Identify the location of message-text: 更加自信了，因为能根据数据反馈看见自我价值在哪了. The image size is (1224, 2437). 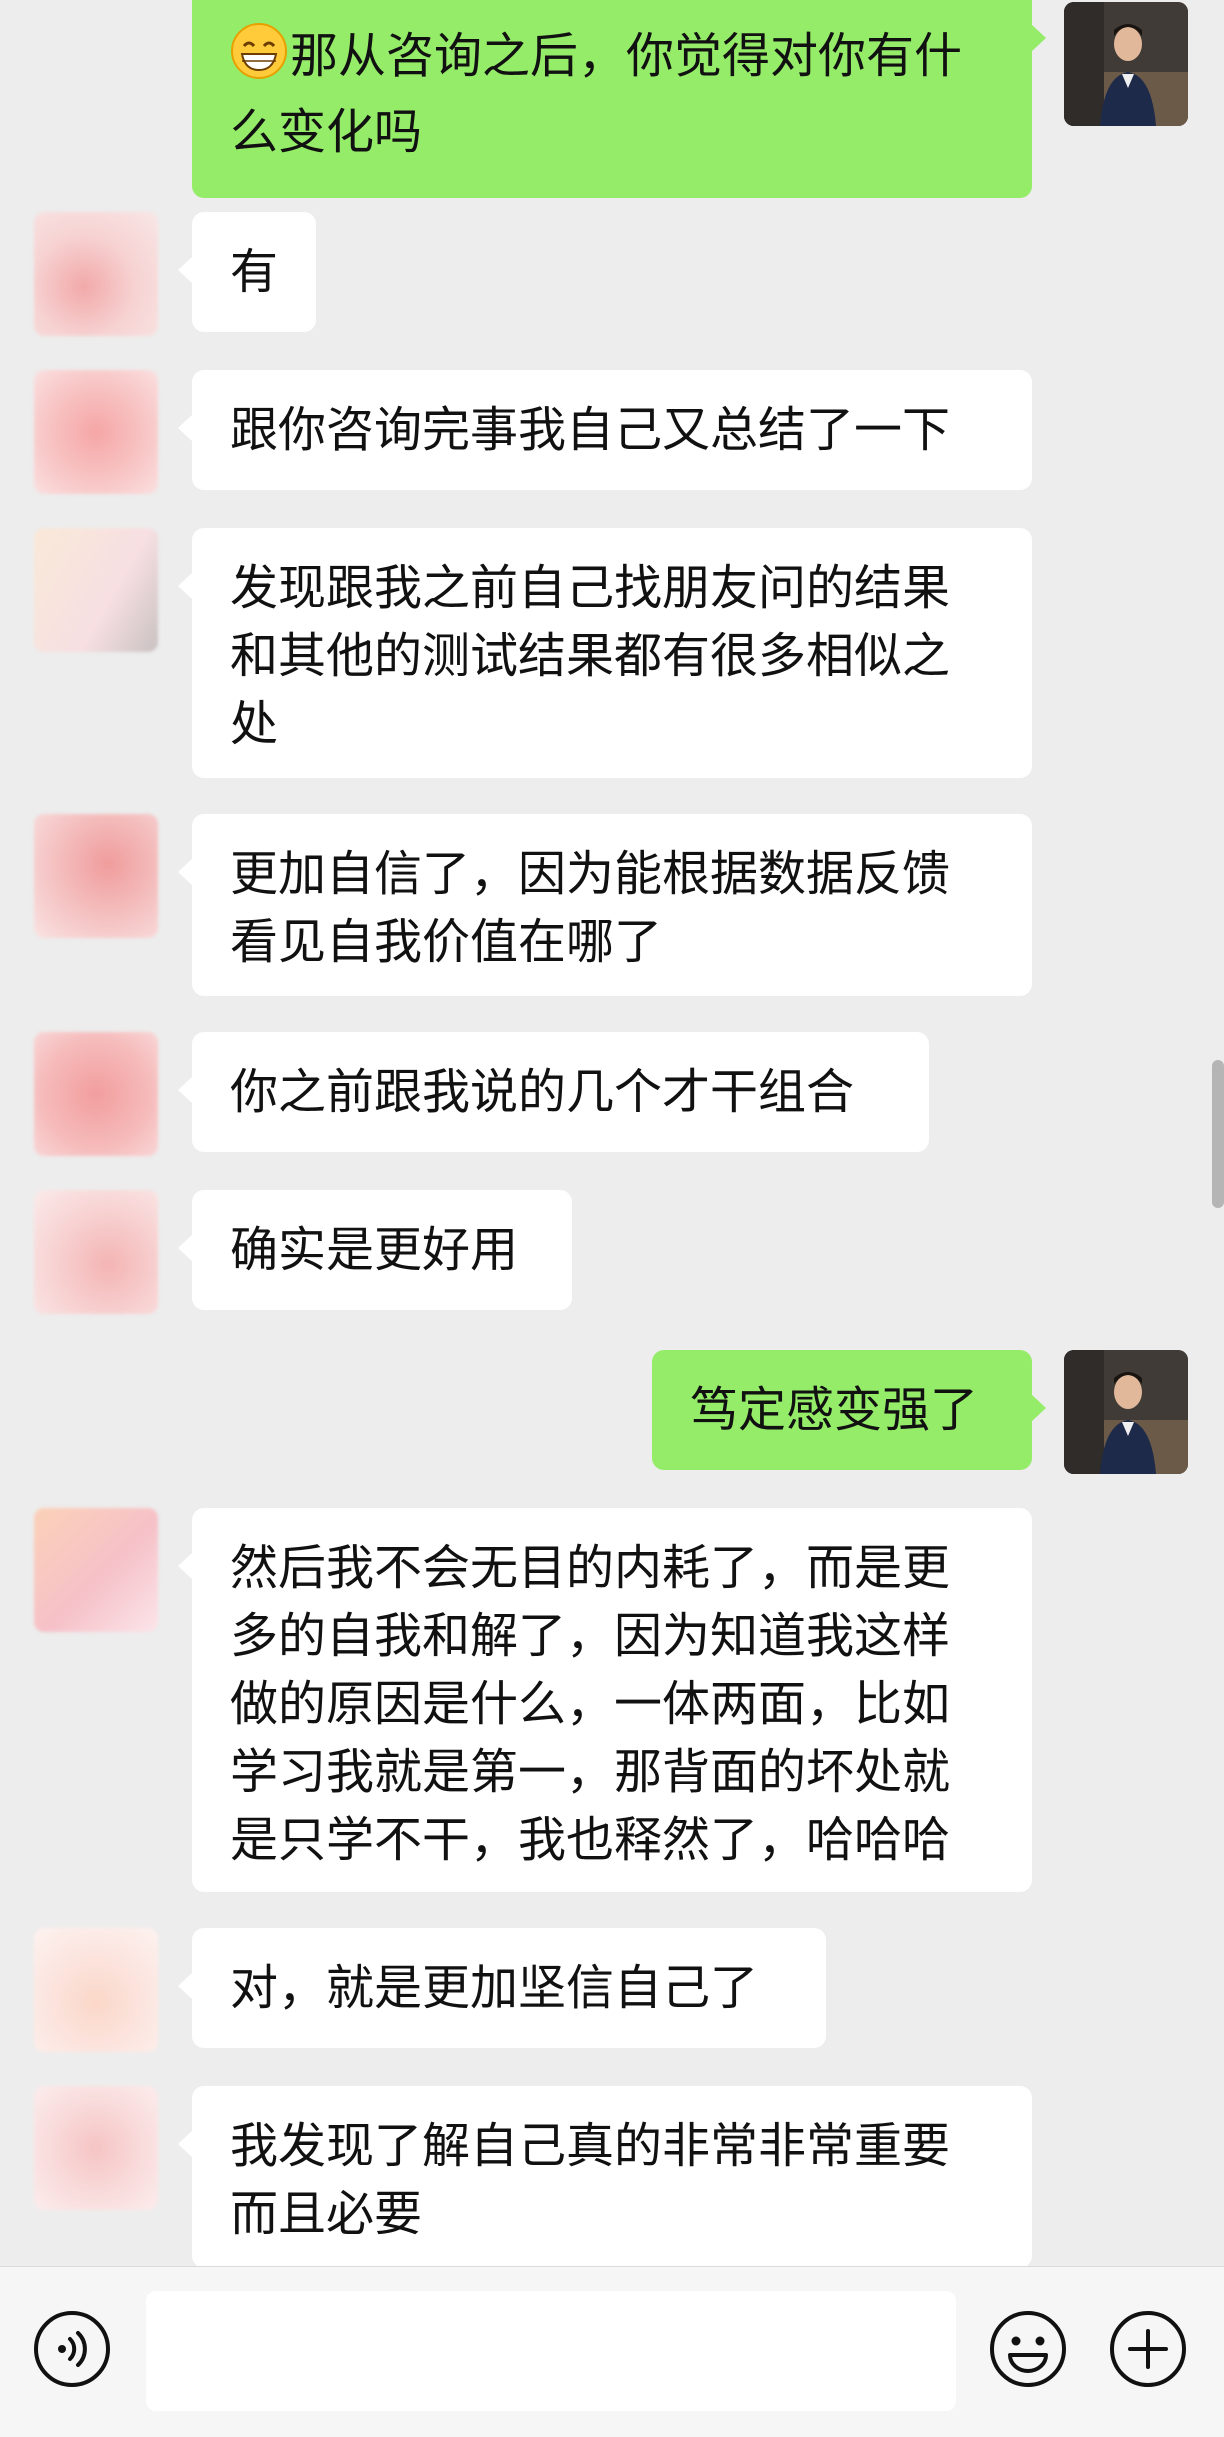
(590, 908).